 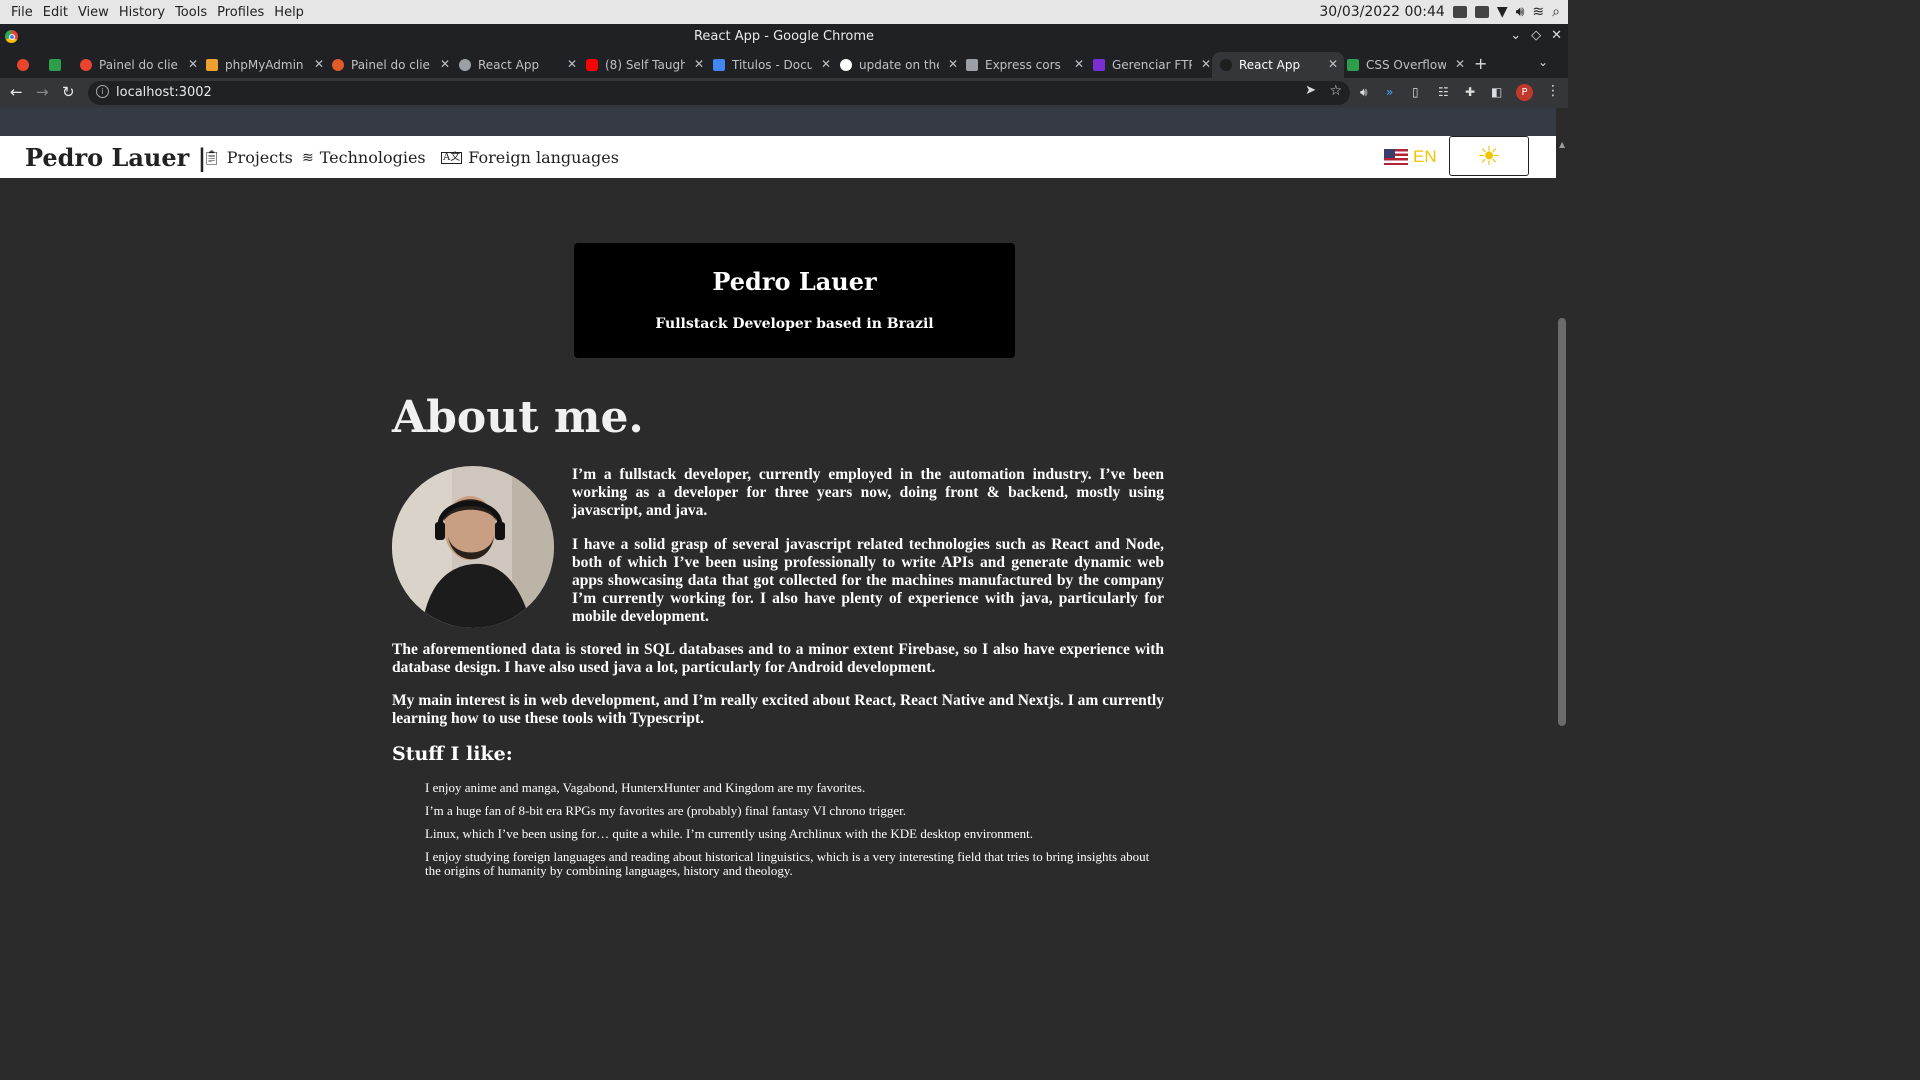 What do you see at coordinates (164, 92) in the screenshot?
I see `url-text: localhost:3002` at bounding box center [164, 92].